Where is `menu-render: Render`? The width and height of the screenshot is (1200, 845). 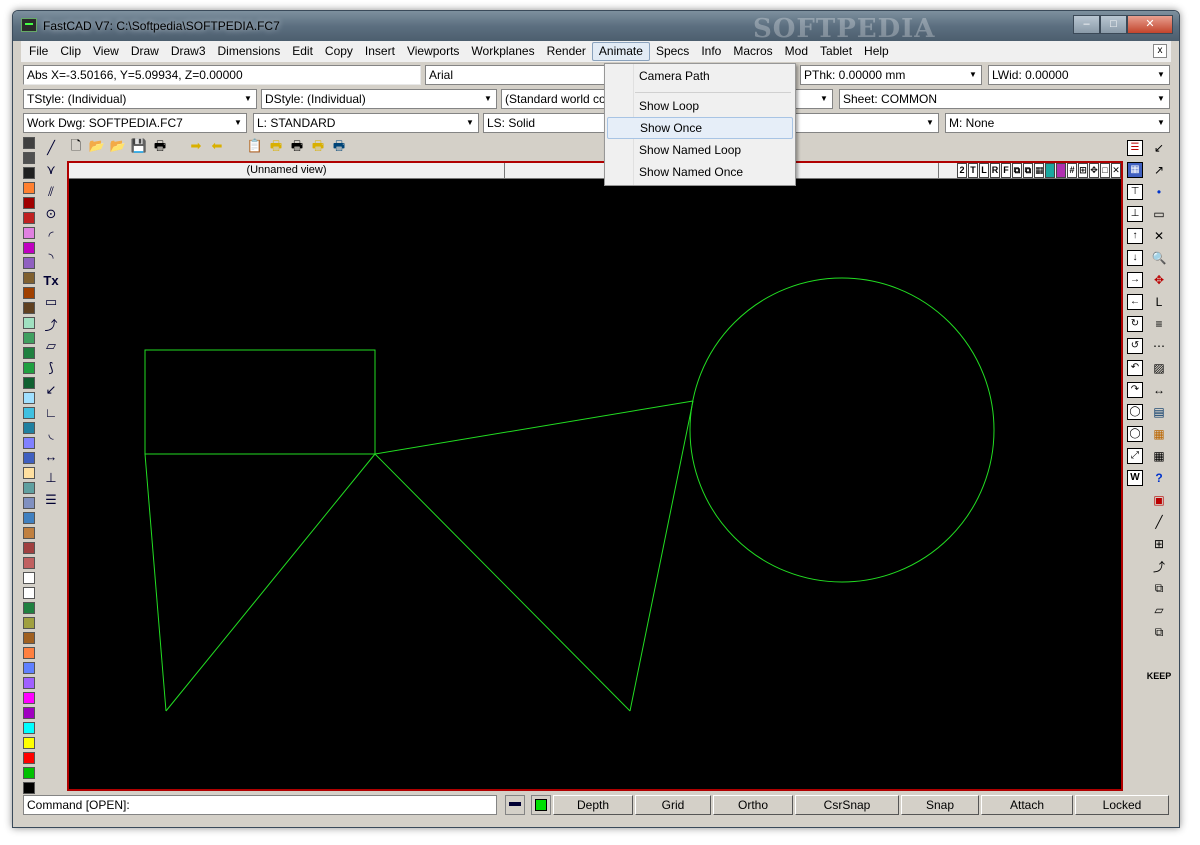
menu-render: Render is located at coordinates (566, 51).